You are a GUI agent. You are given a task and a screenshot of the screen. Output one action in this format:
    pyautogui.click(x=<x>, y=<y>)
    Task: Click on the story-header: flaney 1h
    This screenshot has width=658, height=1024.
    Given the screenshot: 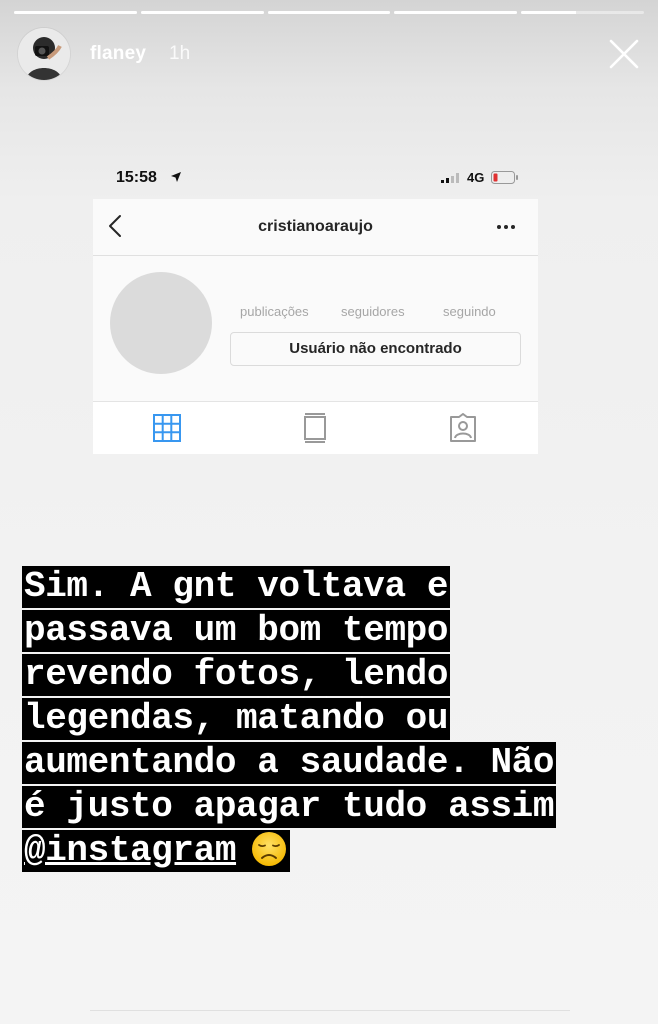 What is the action you would take?
    pyautogui.click(x=329, y=55)
    